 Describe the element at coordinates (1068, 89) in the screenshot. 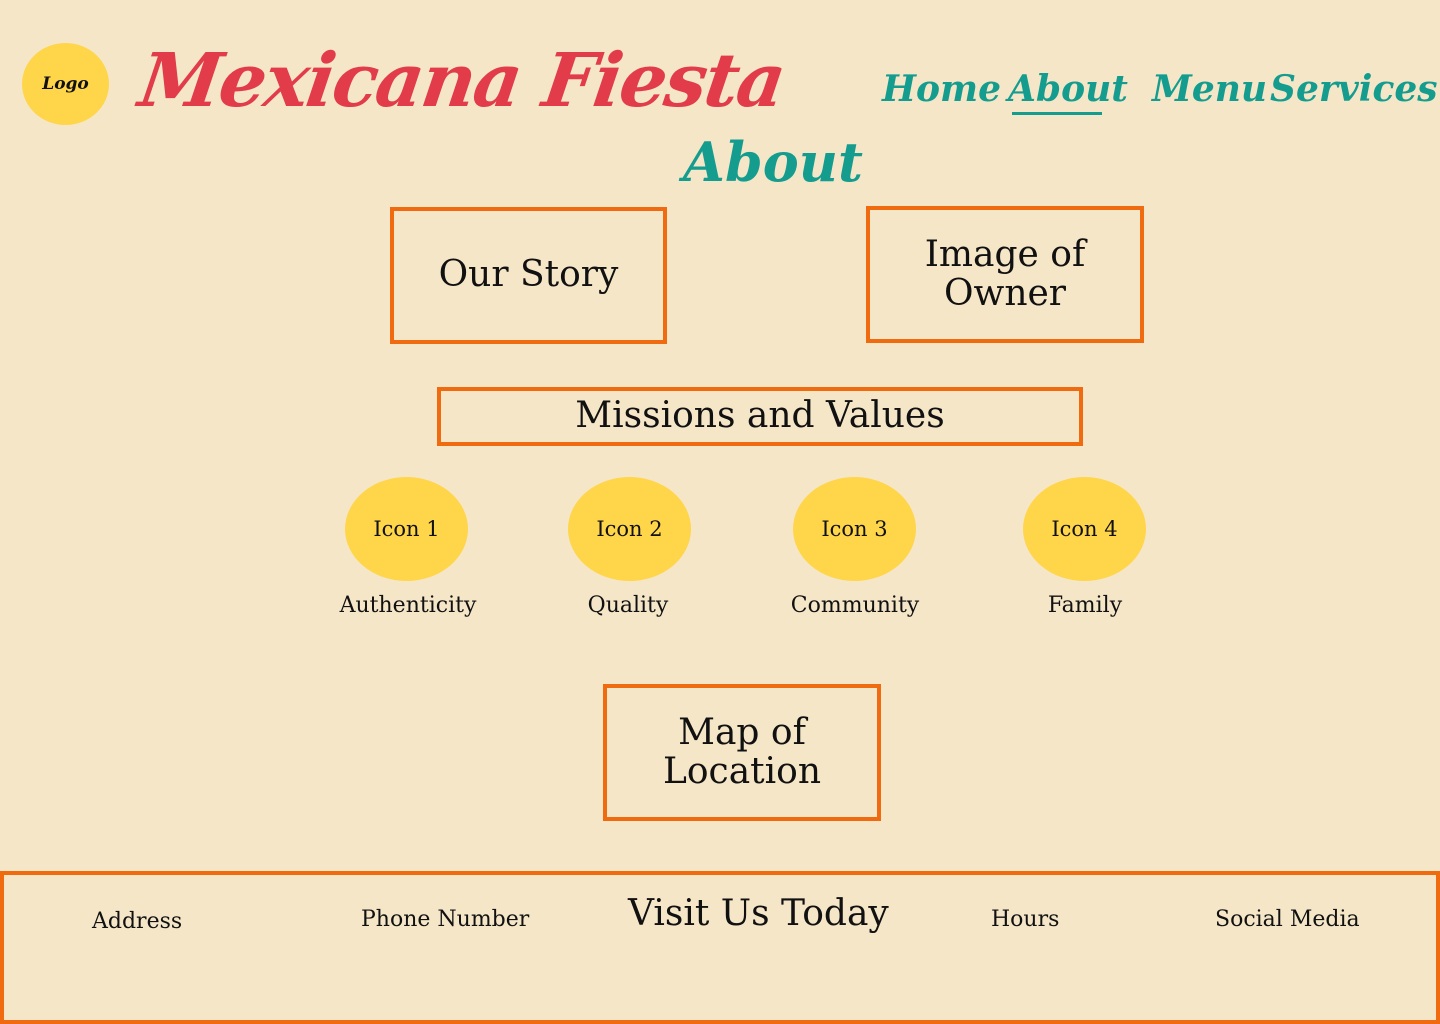

I see `nav-about: About` at that location.